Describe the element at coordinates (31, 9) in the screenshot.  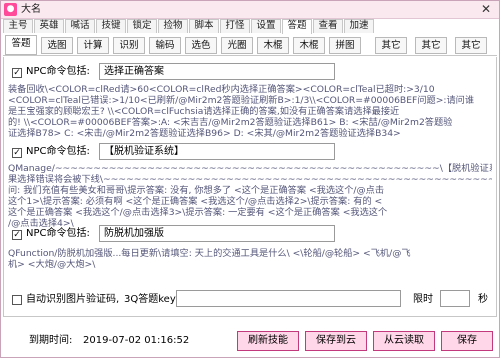
I see `window-title: 大名` at that location.